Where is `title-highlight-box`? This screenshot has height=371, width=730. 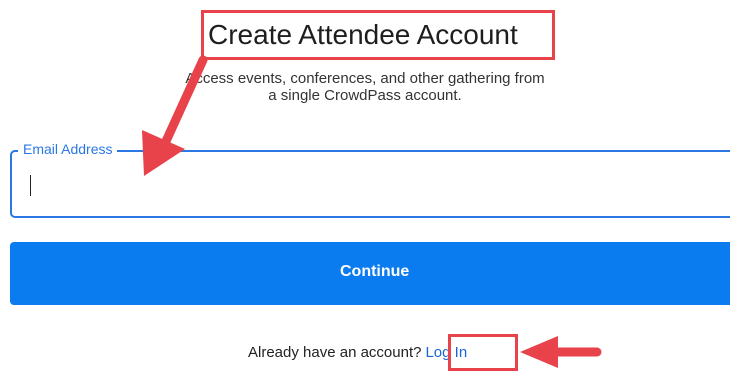 title-highlight-box is located at coordinates (378, 35).